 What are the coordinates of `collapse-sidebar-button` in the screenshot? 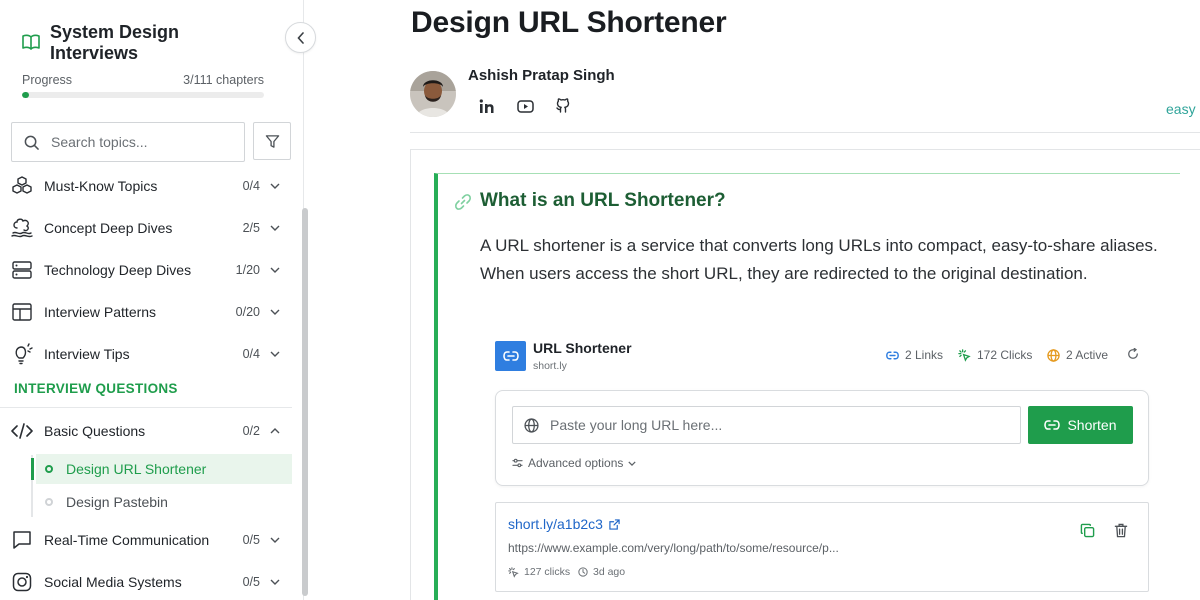 It's located at (300, 37).